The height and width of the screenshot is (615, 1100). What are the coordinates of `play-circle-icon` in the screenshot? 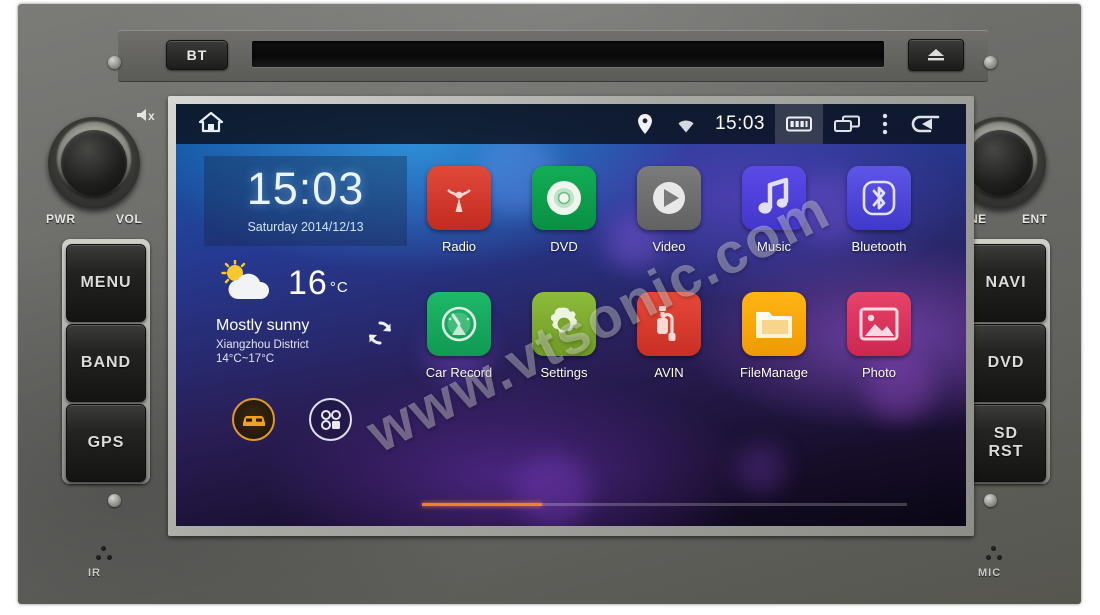 It's located at (669, 198).